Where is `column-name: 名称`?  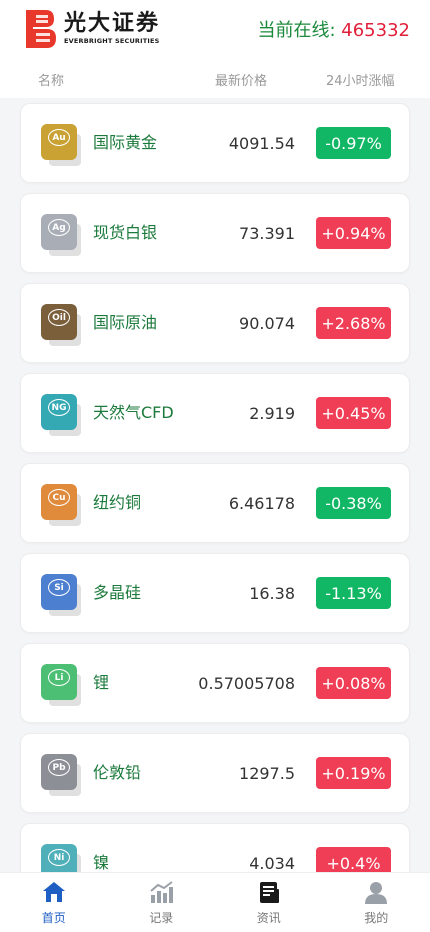 column-name: 名称 is located at coordinates (51, 81).